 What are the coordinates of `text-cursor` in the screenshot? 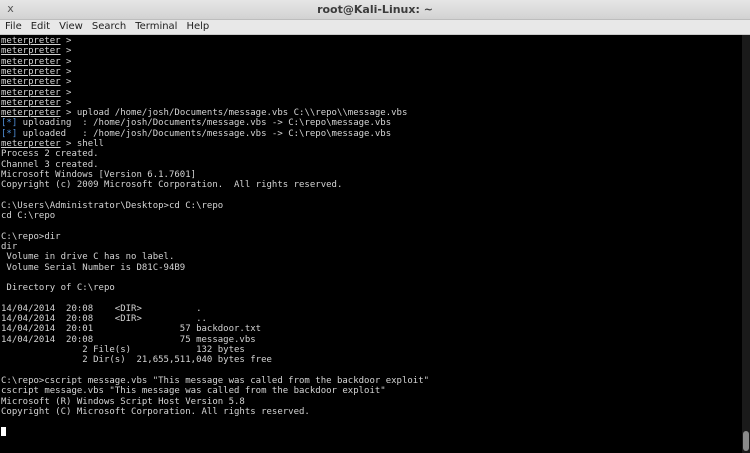 It's located at (3, 432).